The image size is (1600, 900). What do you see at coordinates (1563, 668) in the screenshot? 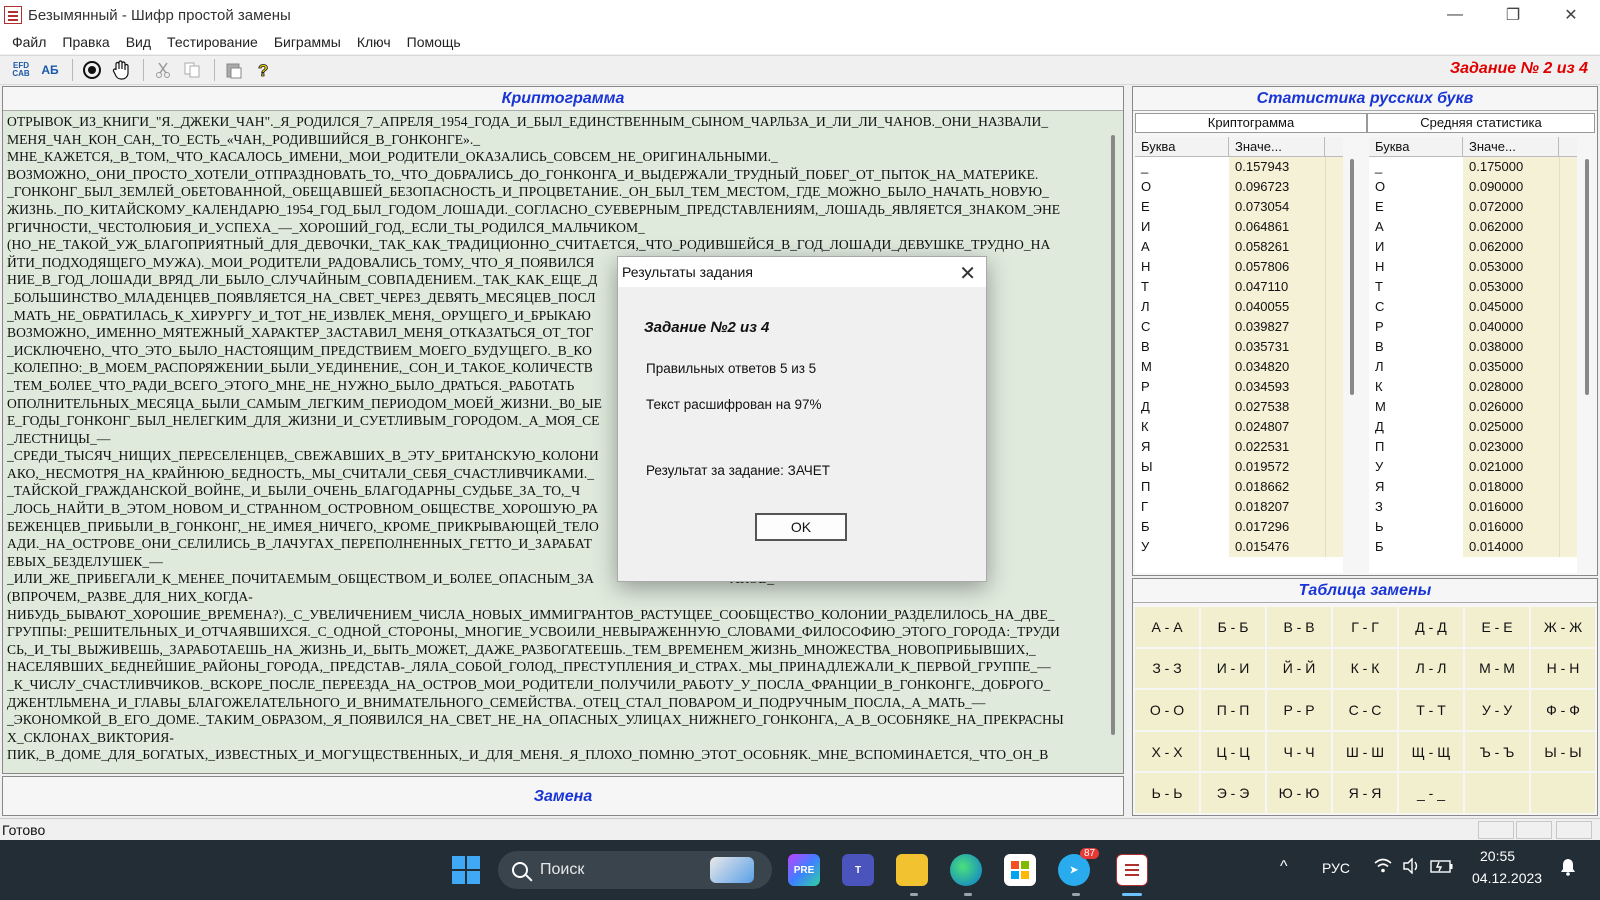
I see `substitution-cell: Н - Н` at bounding box center [1563, 668].